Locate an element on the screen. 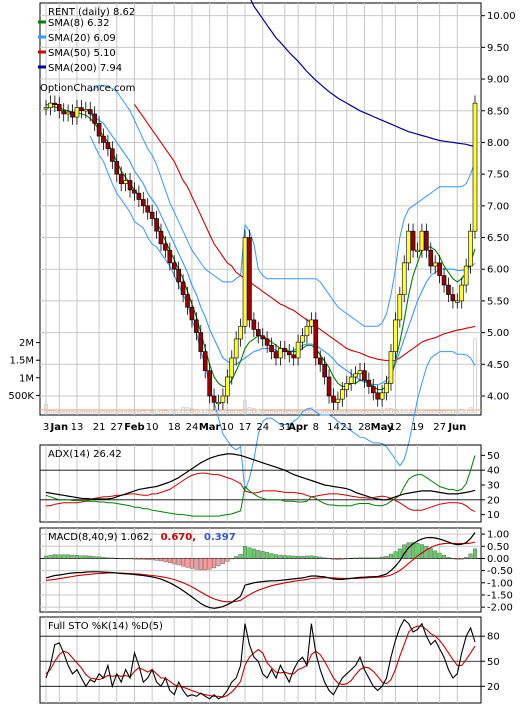 This screenshot has width=526, height=710. macd-histogram-value: 0.397 is located at coordinates (220, 537).